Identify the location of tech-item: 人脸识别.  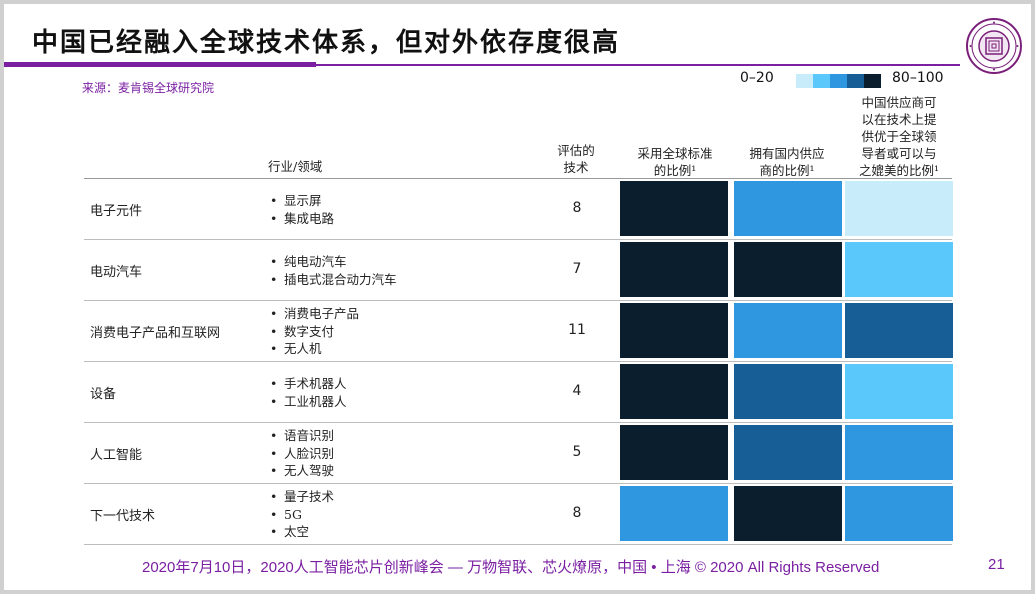
(302, 454).